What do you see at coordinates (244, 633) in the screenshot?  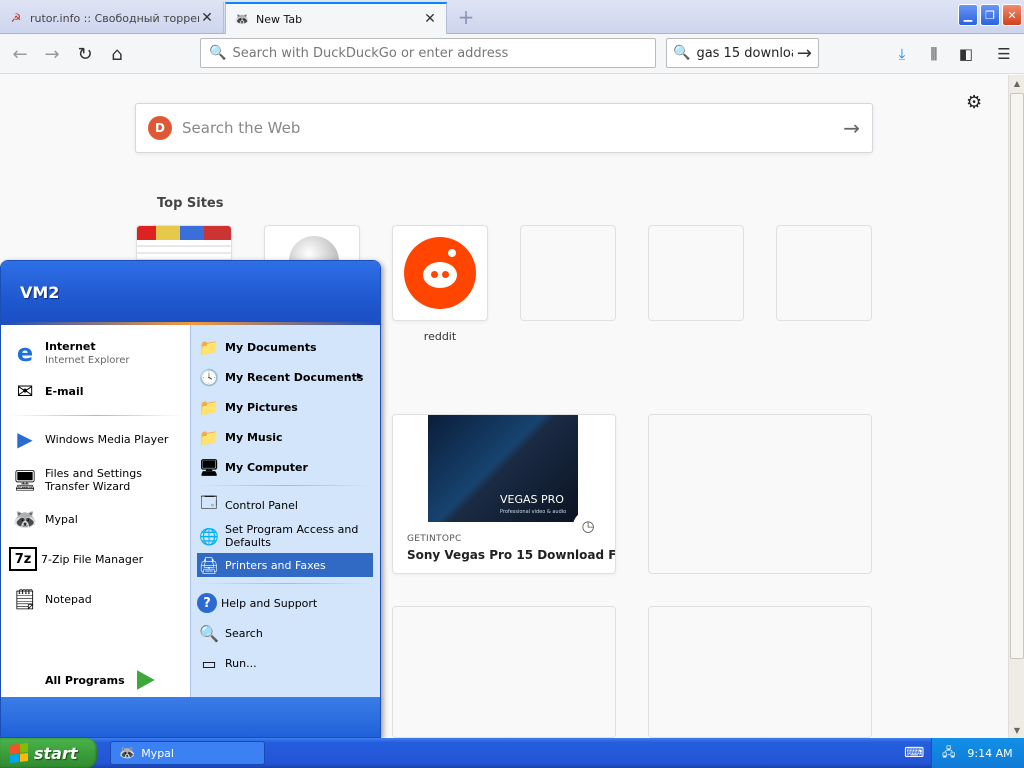 I see `start-item-label: Search` at bounding box center [244, 633].